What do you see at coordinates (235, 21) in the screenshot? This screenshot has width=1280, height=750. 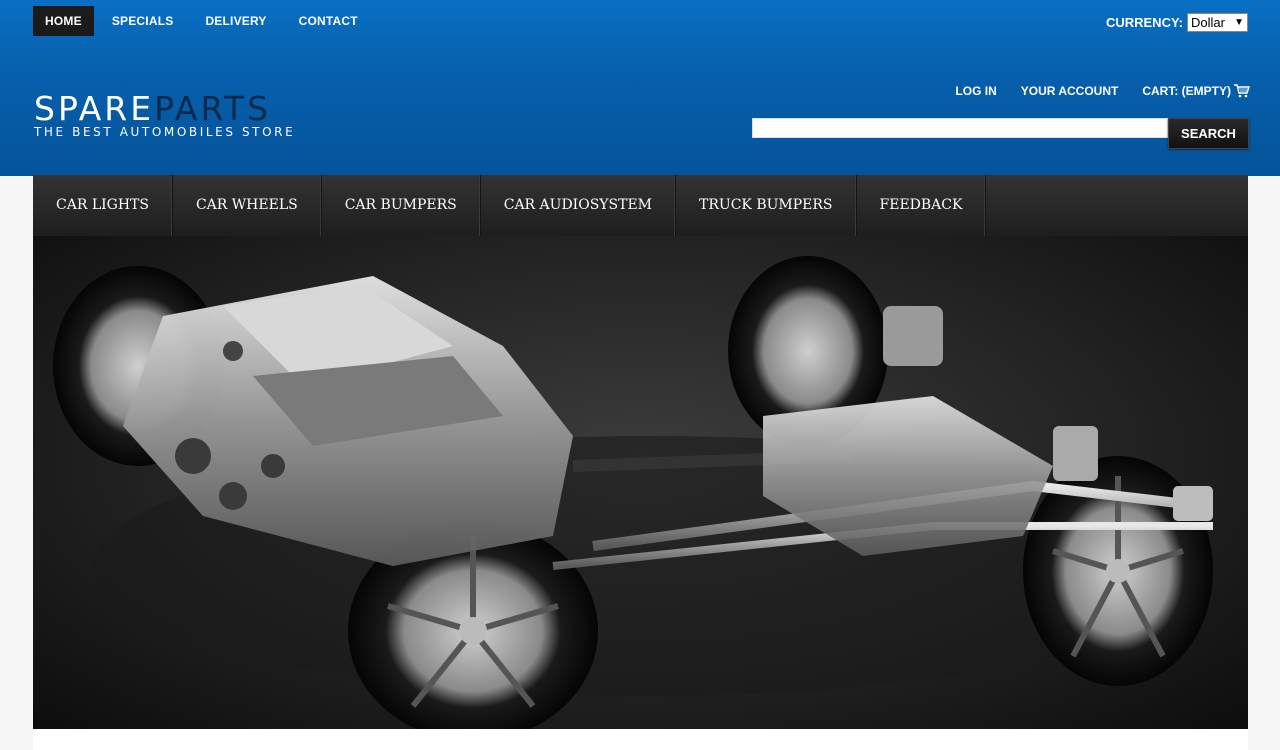 I see `top-nav-delivery: DELIVERY` at bounding box center [235, 21].